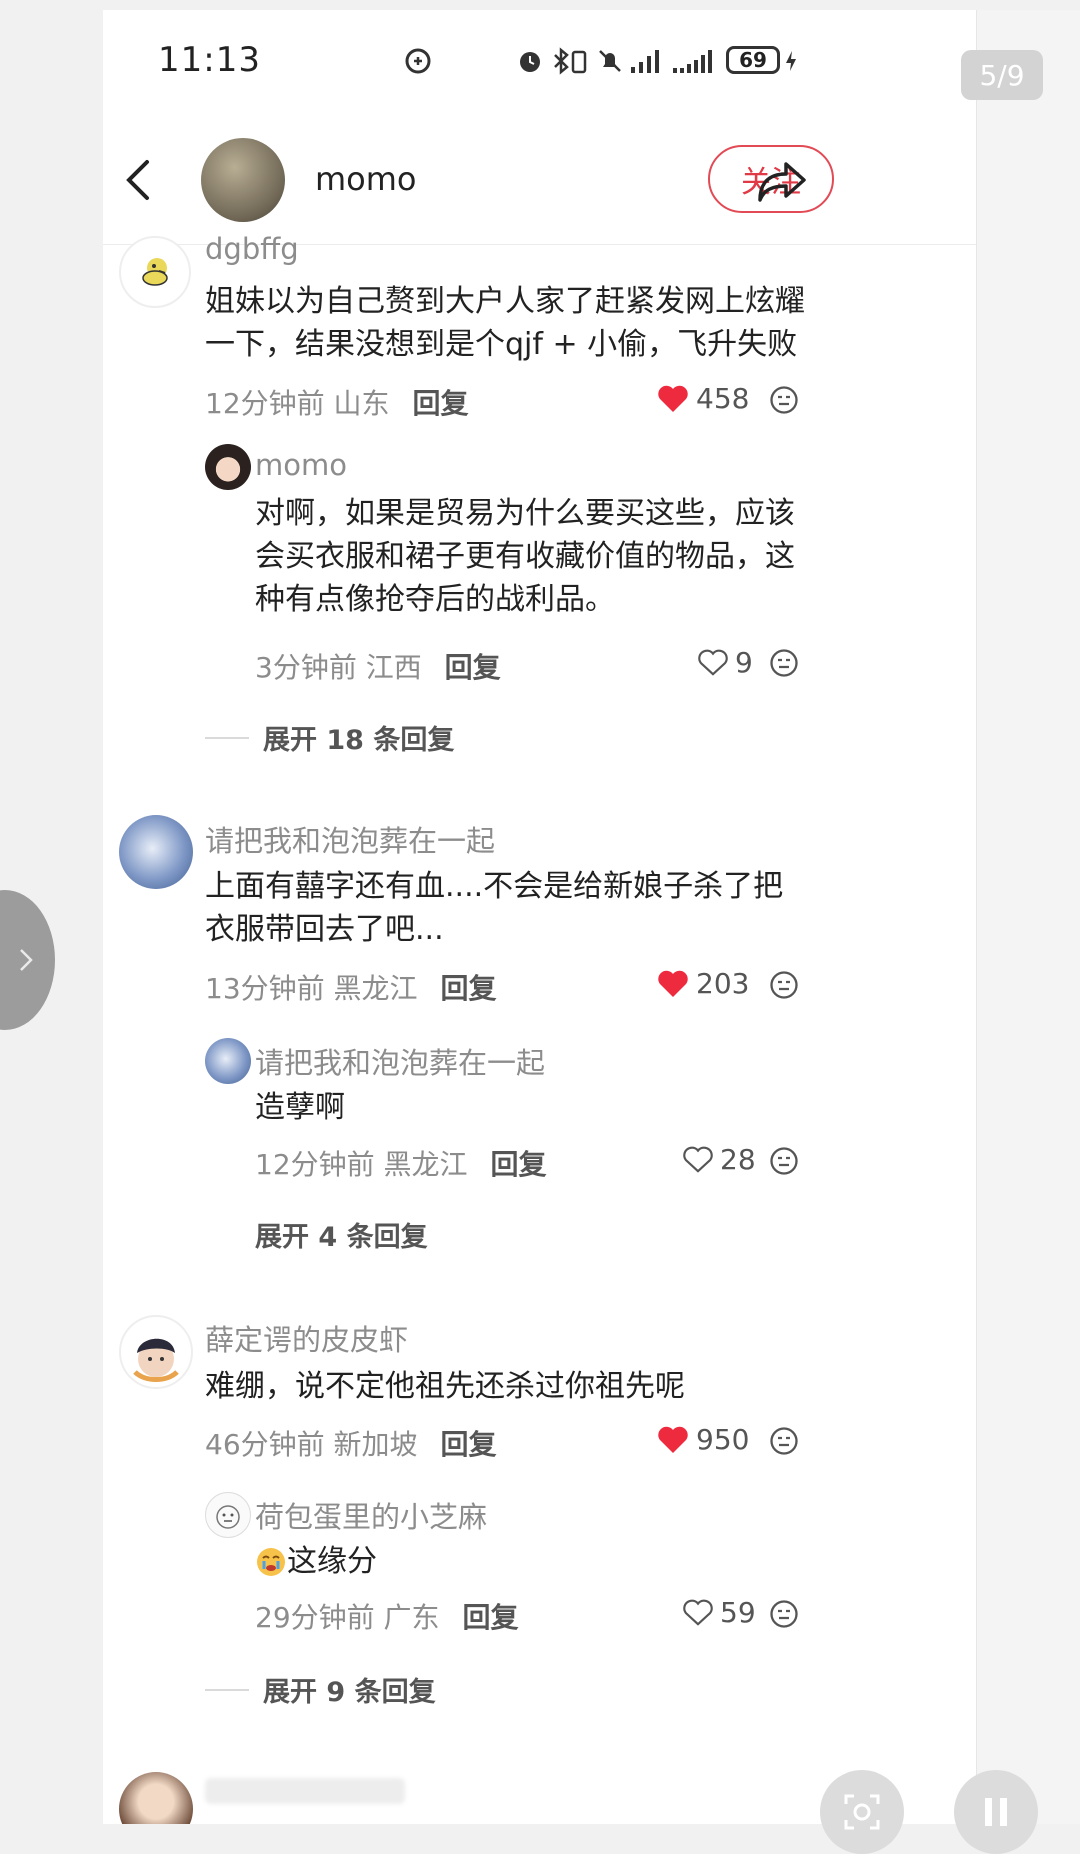  I want to click on scan-icon, so click(862, 1812).